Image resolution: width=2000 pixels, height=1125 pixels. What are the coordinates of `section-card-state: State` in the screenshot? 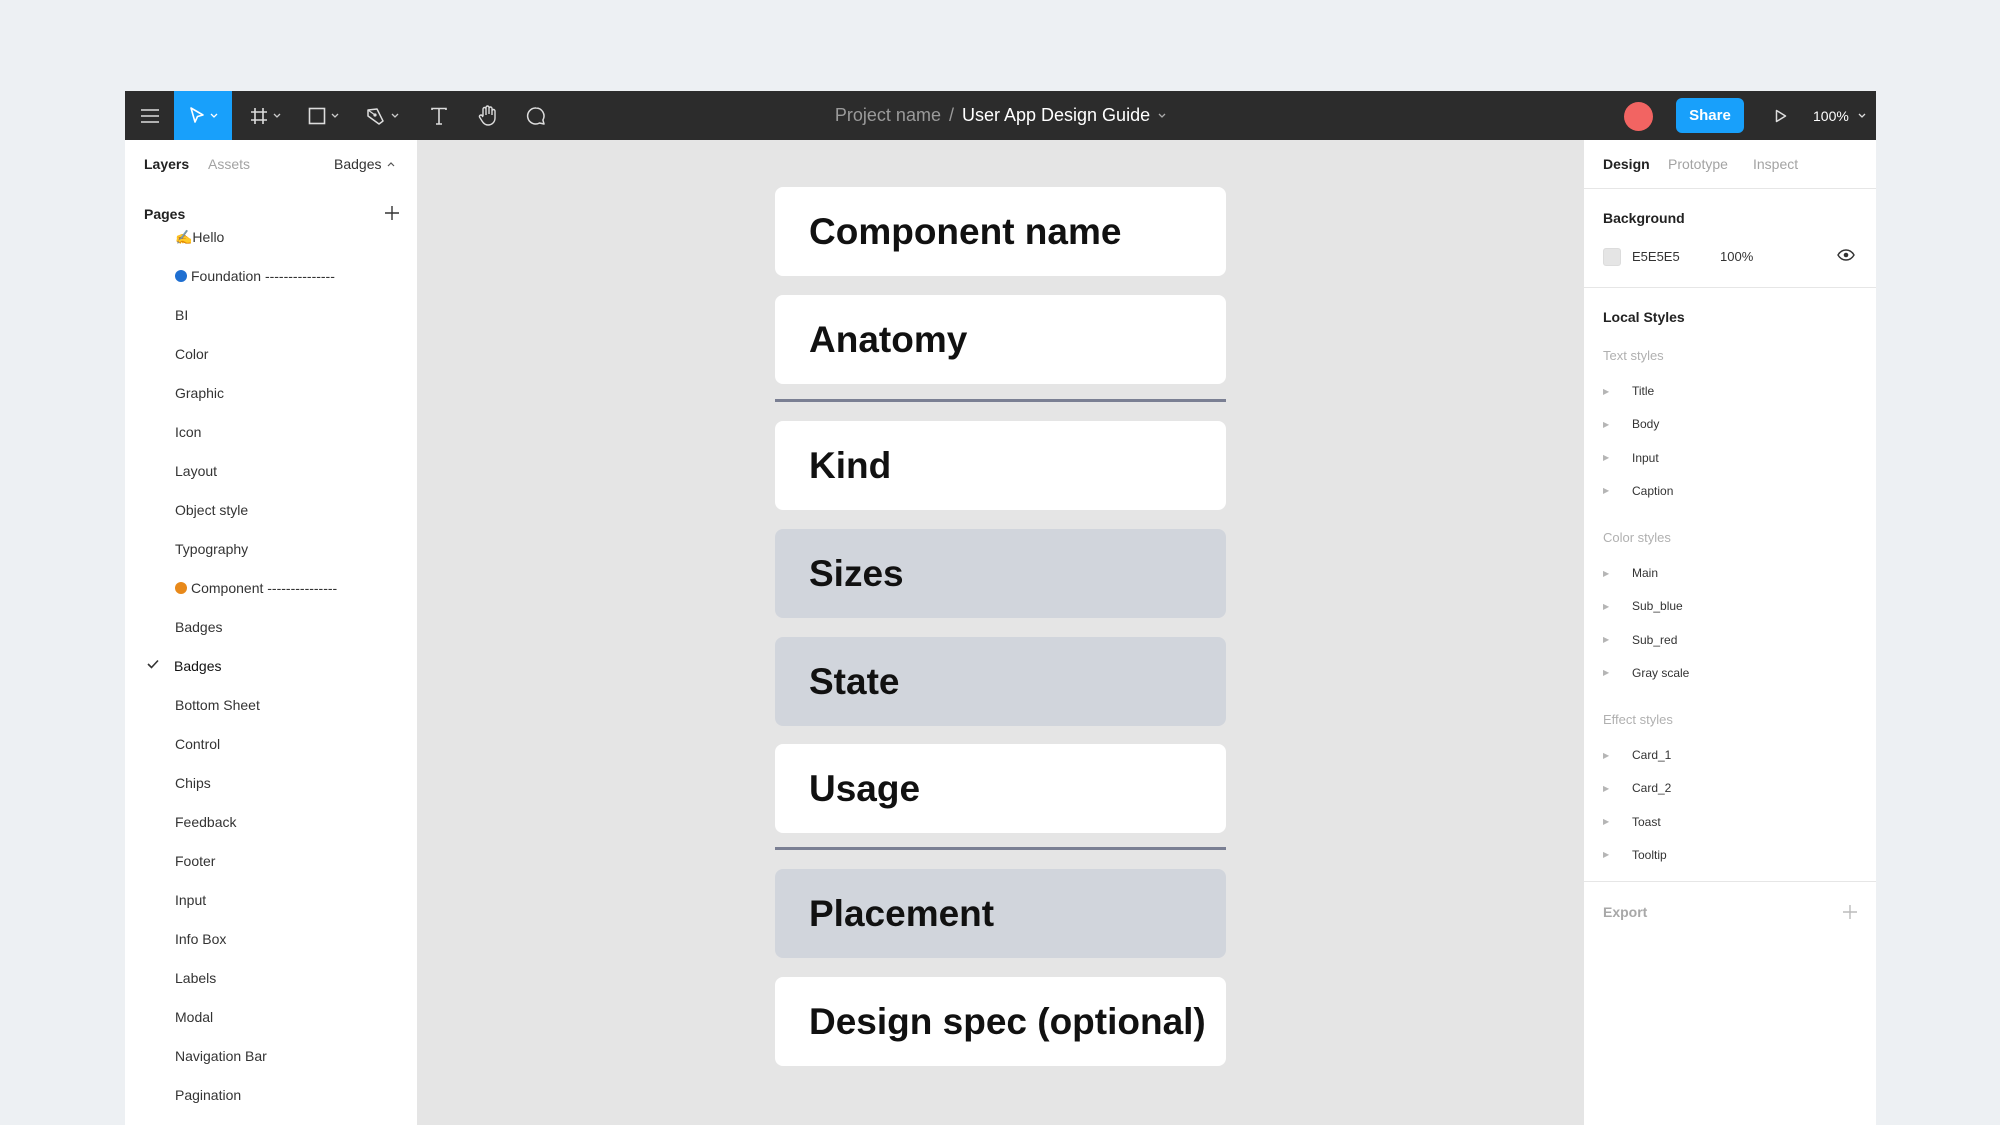 It's located at (1000, 681).